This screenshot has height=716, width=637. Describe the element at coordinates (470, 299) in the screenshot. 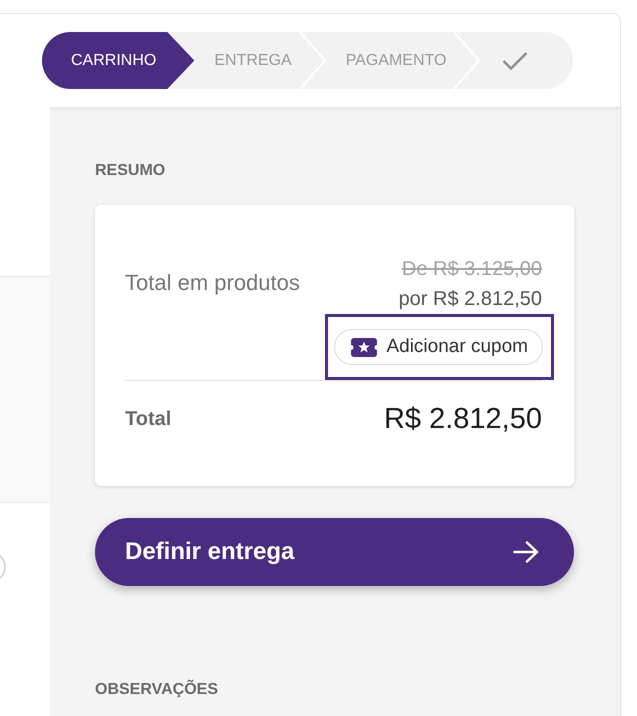

I see `discounted-price: por R$ 2.812,50` at that location.